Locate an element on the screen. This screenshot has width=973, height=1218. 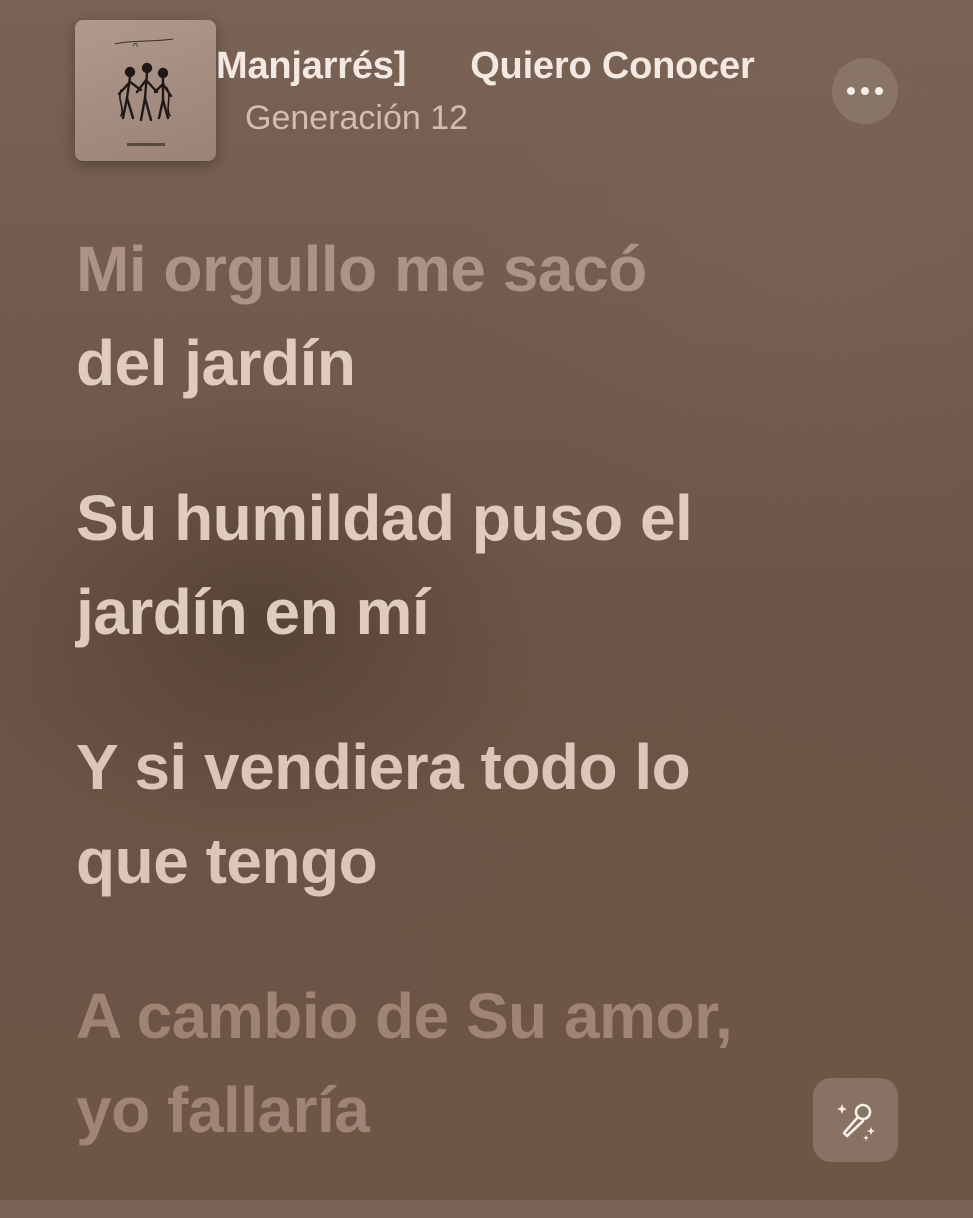
lyric-line-text: que tengo is located at coordinates (227, 861).